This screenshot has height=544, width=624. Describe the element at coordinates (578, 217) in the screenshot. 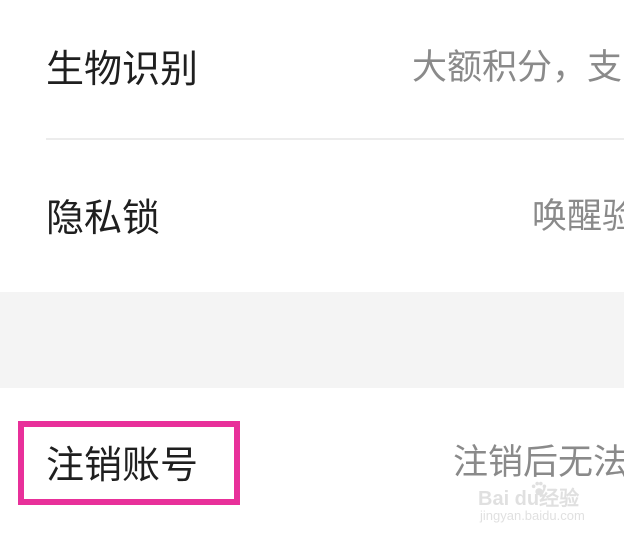

I see `settings-item-hint: 唤醒验` at that location.